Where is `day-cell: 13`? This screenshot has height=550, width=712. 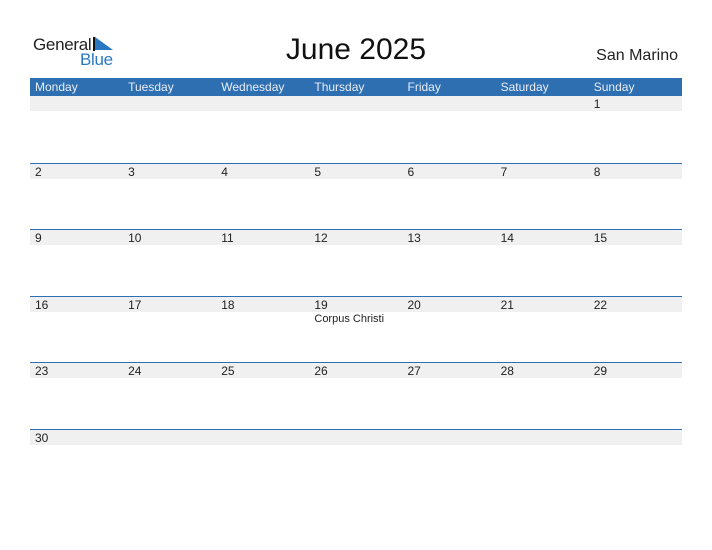 day-cell: 13 is located at coordinates (449, 263).